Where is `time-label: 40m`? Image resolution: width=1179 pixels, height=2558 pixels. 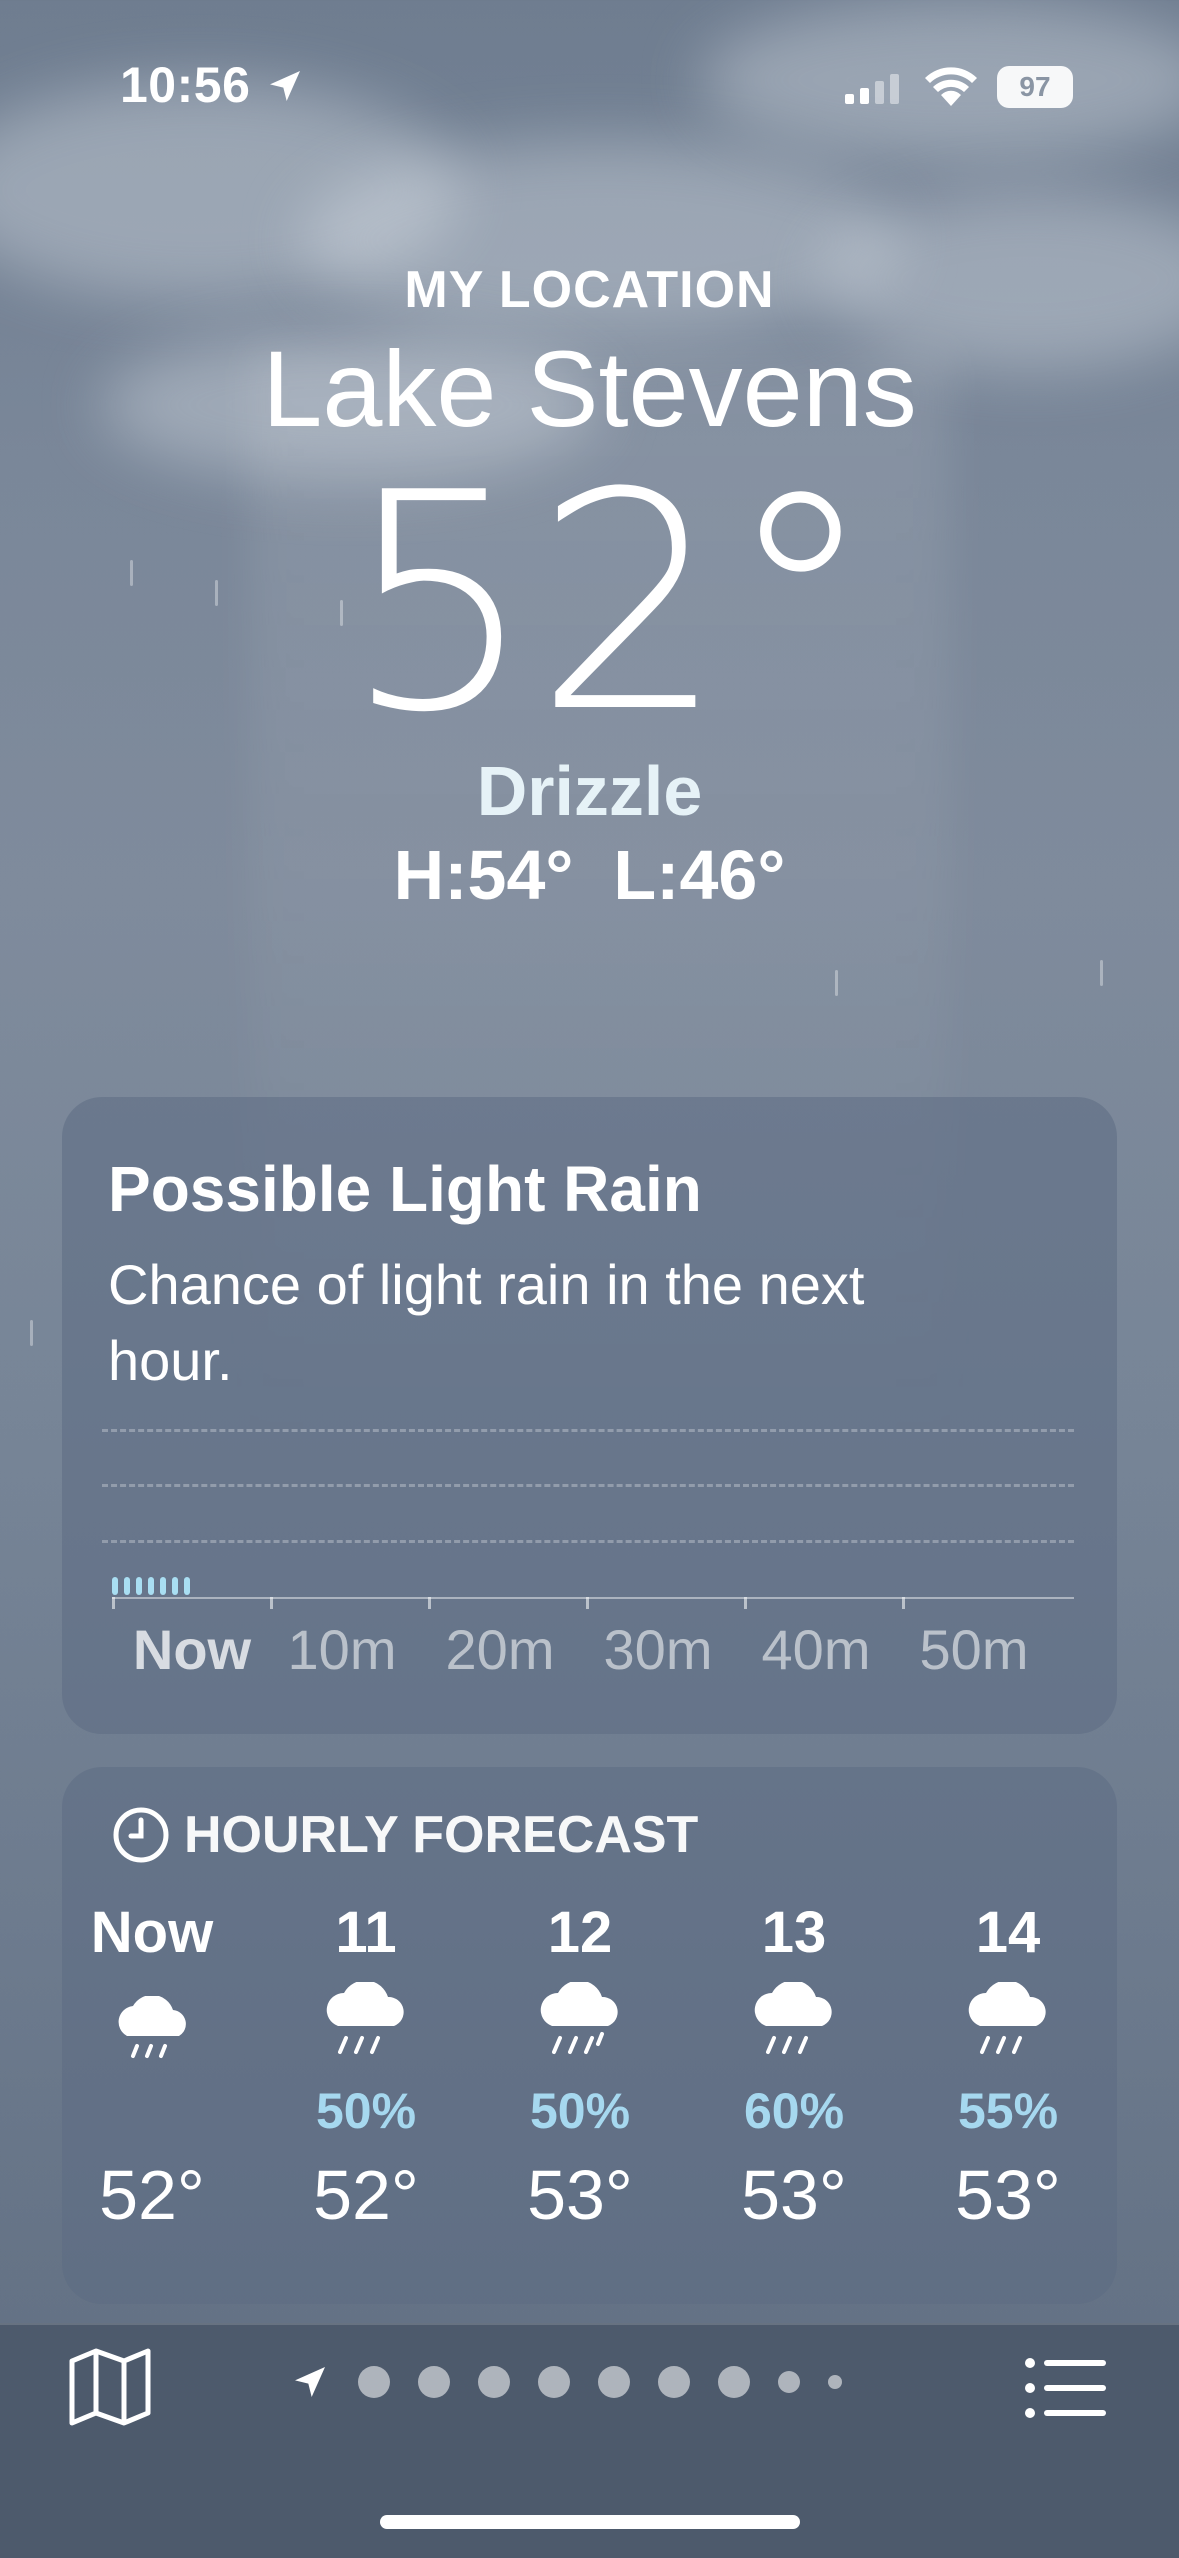 time-label: 40m is located at coordinates (816, 1649).